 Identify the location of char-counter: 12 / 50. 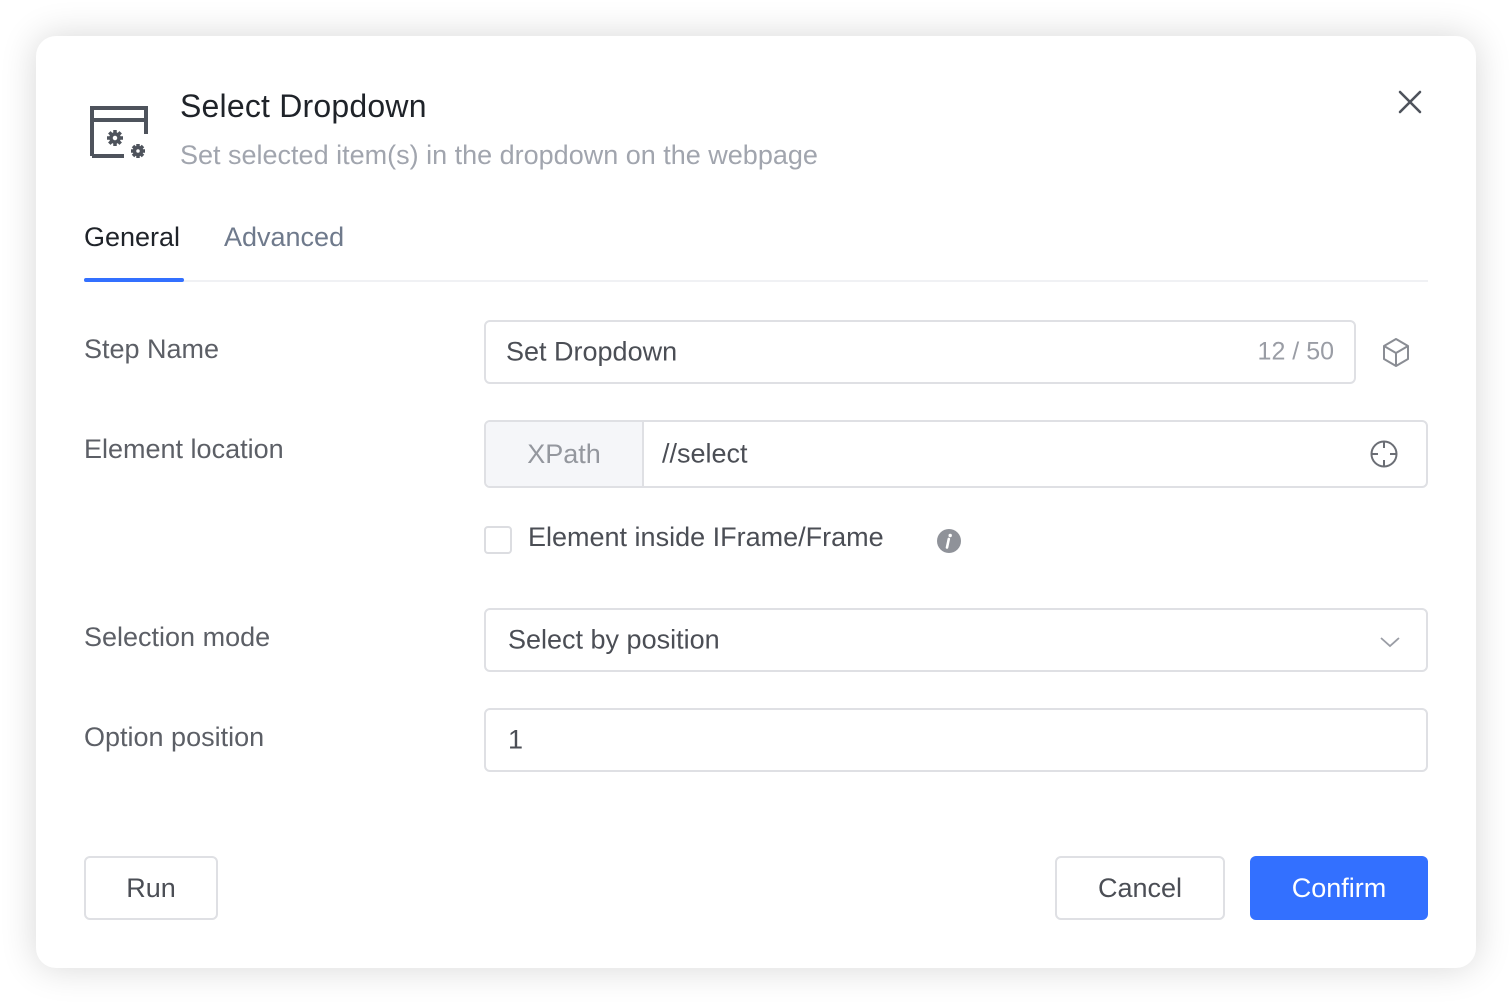
(1295, 351).